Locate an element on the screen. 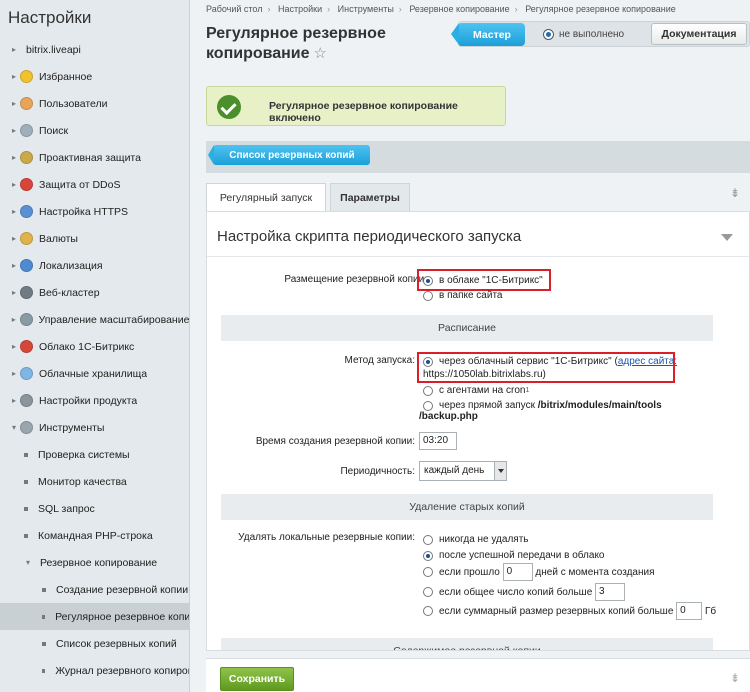 The height and width of the screenshot is (692, 750). sidebar-item: ▸ Защита от DDoS is located at coordinates (94, 184).